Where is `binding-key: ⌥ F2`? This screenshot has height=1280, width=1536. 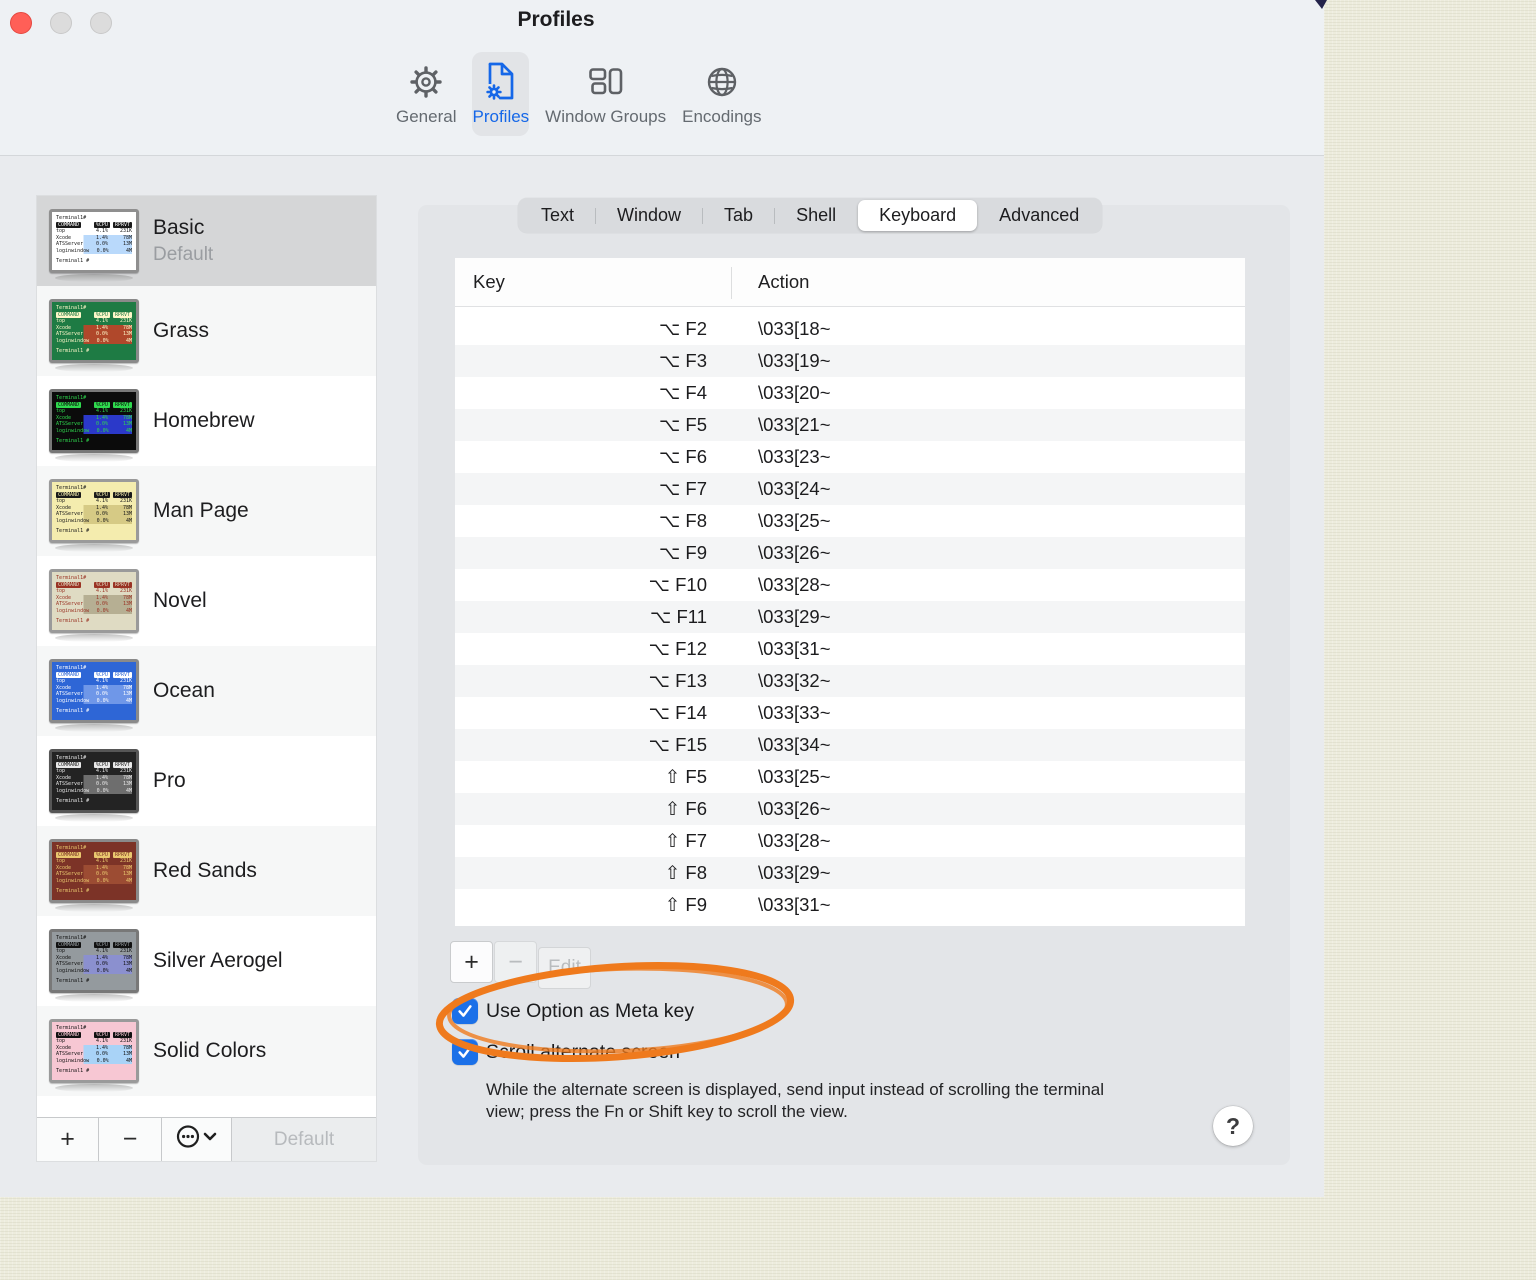
binding-key: ⌥ F2 is located at coordinates (682, 328).